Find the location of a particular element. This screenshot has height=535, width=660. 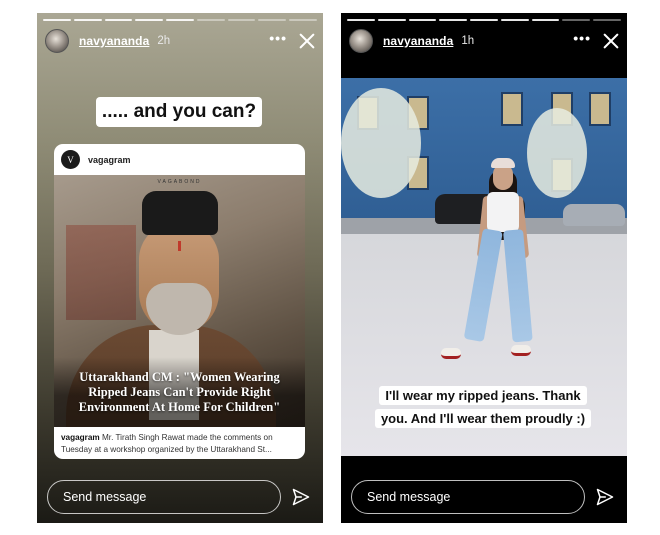

story-header: navyananda 1h ••• is located at coordinates (484, 41).